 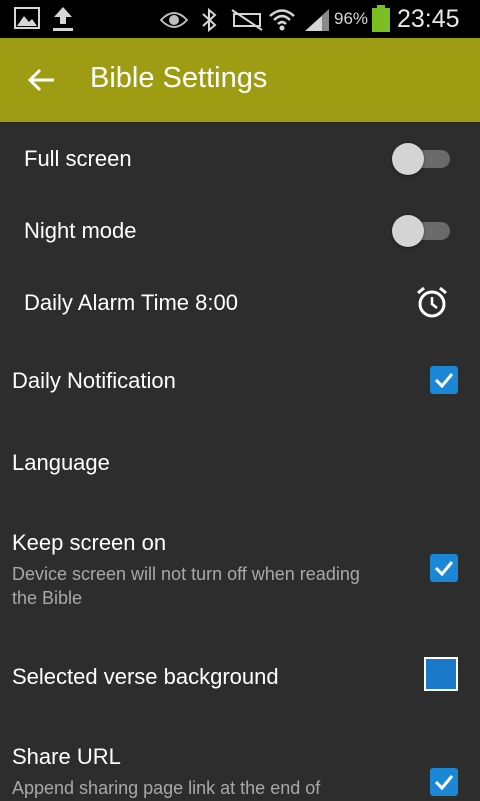 I want to click on setting-daily-notification: Daily Notification, so click(x=240, y=380).